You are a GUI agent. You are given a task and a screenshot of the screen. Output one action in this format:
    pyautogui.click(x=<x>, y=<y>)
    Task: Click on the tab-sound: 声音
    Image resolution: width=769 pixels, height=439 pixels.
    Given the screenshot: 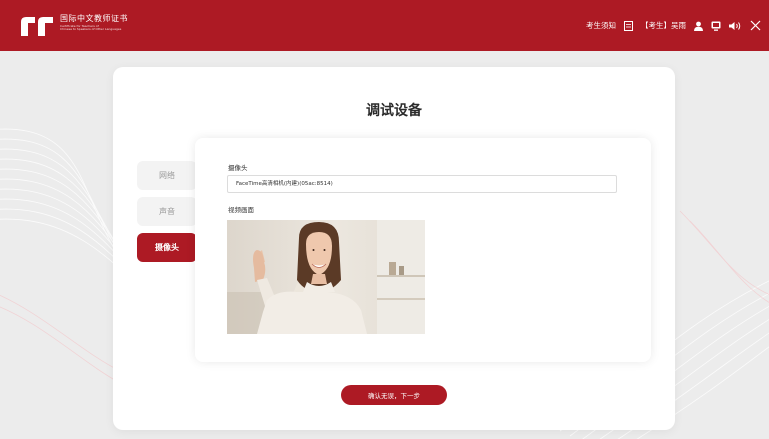 What is the action you would take?
    pyautogui.click(x=167, y=211)
    